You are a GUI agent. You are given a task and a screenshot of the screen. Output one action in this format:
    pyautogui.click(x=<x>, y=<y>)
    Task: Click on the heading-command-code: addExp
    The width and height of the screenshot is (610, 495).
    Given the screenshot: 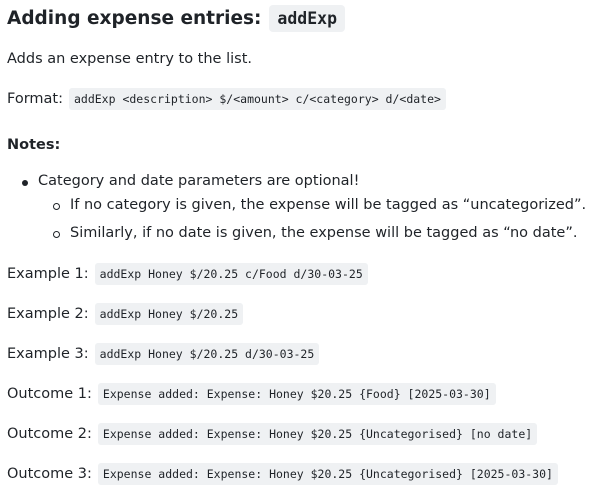 What is the action you would take?
    pyautogui.click(x=307, y=18)
    